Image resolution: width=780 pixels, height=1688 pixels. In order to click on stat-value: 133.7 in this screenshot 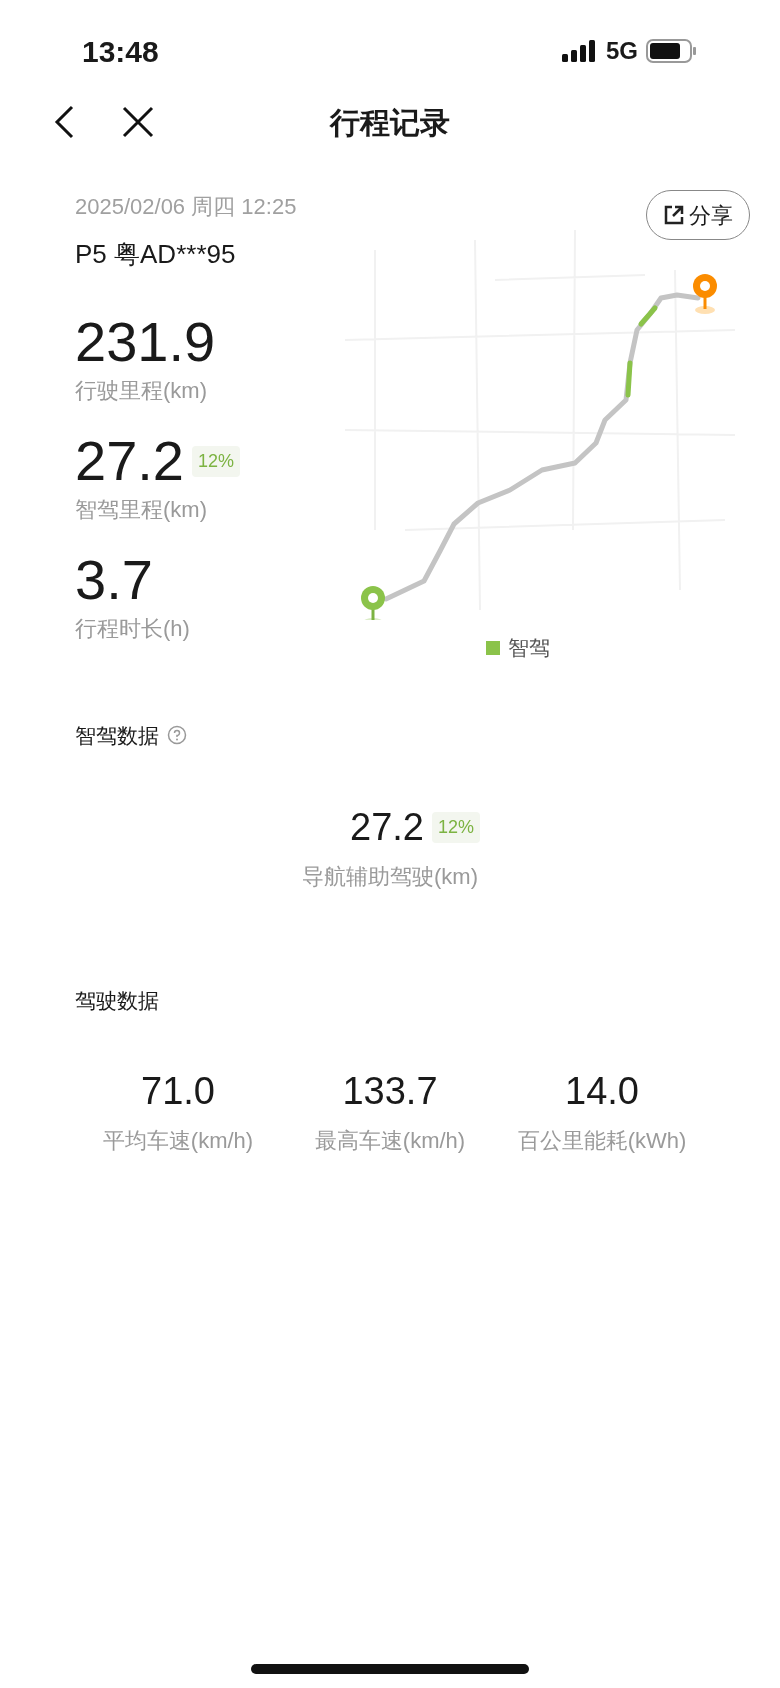, I will do `click(390, 1091)`.